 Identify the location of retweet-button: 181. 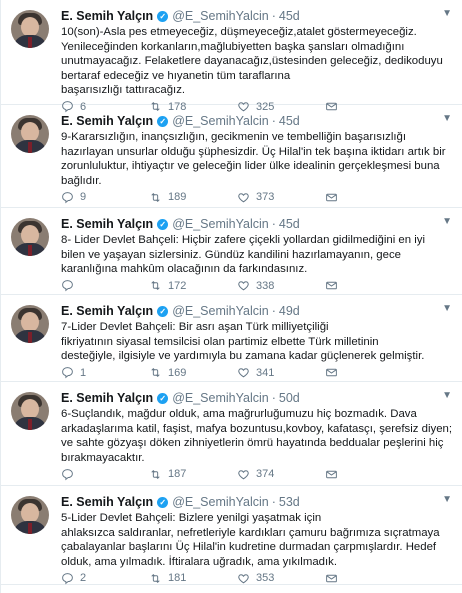
(193, 578).